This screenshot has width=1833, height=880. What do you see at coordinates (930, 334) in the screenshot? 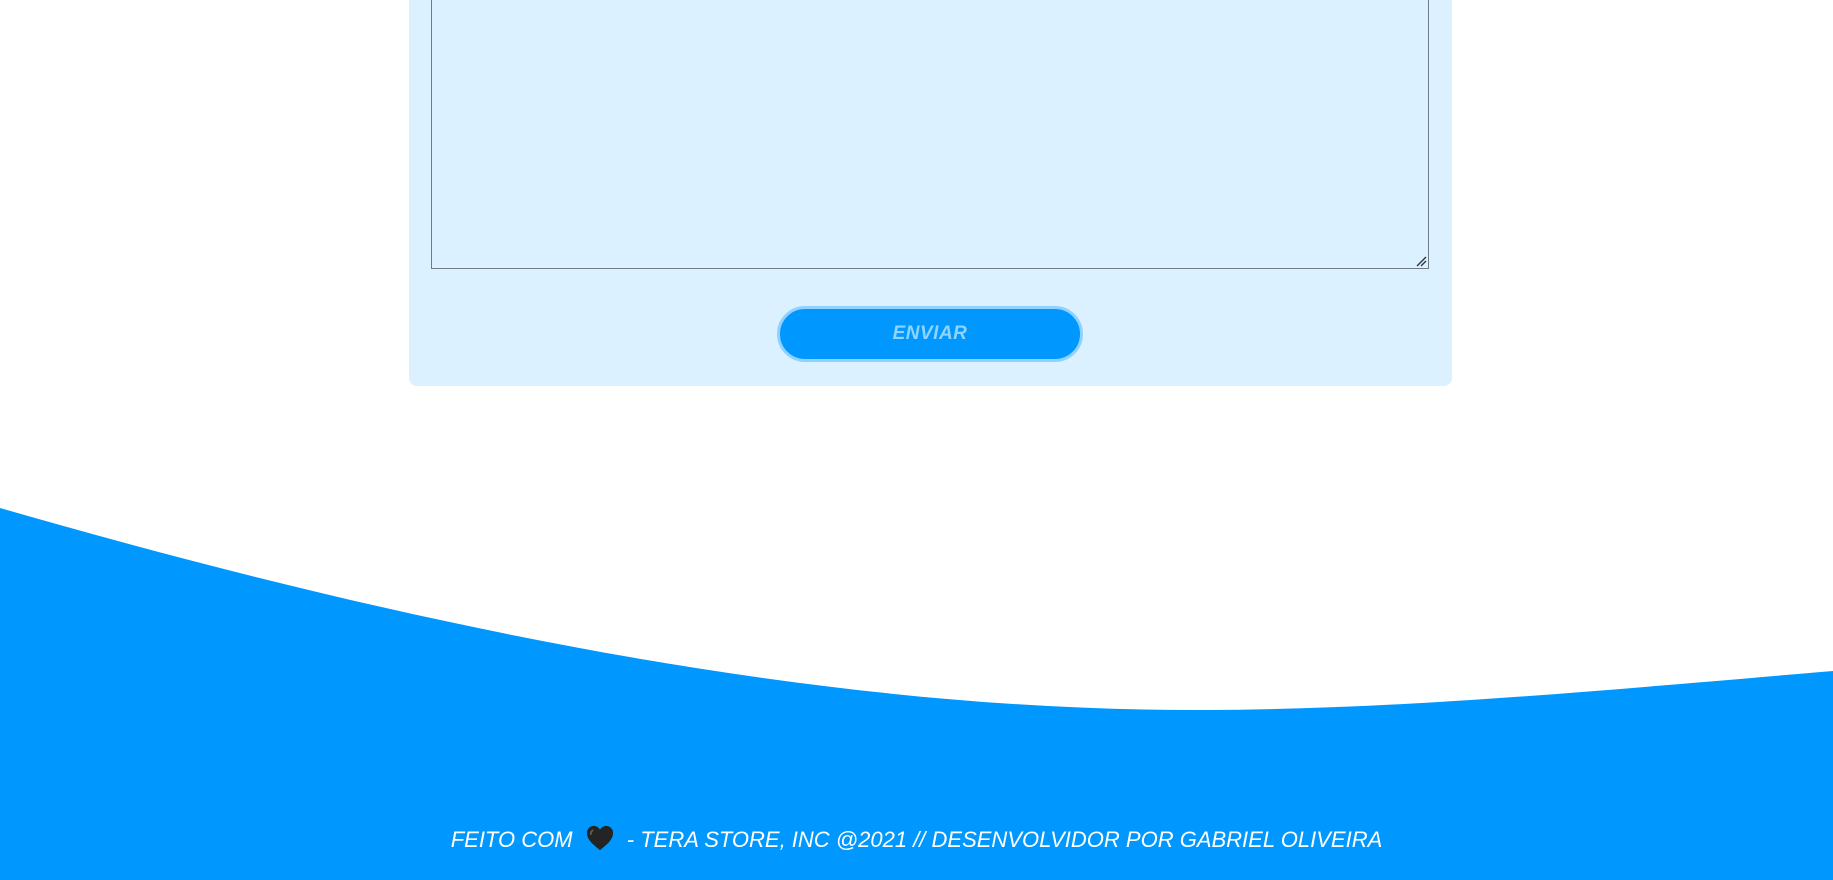
I see `submit-button: ENVIAR` at bounding box center [930, 334].